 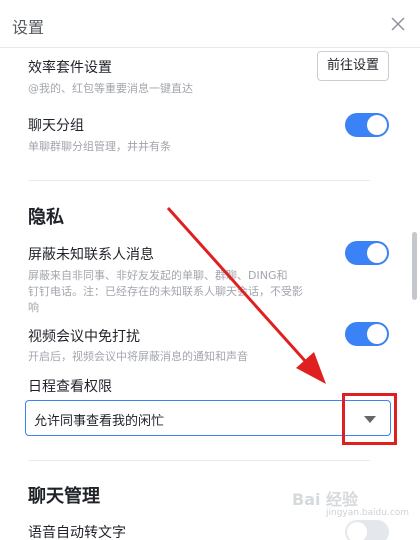 I want to click on watermark-url: jingyan.baidu.com, so click(x=368, y=513).